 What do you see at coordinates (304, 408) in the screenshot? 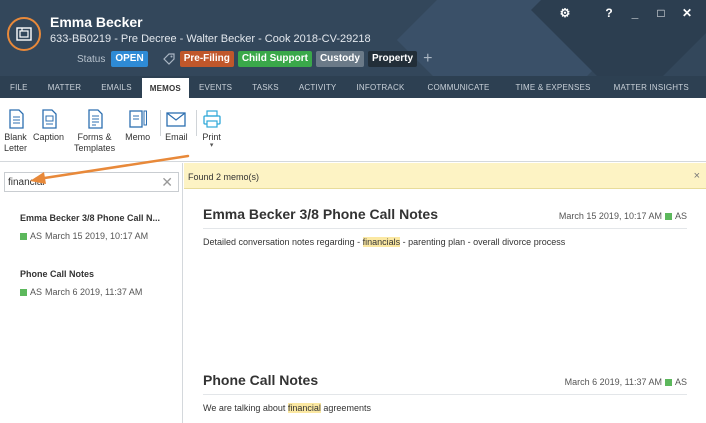
I see `search-highlight: financial` at bounding box center [304, 408].